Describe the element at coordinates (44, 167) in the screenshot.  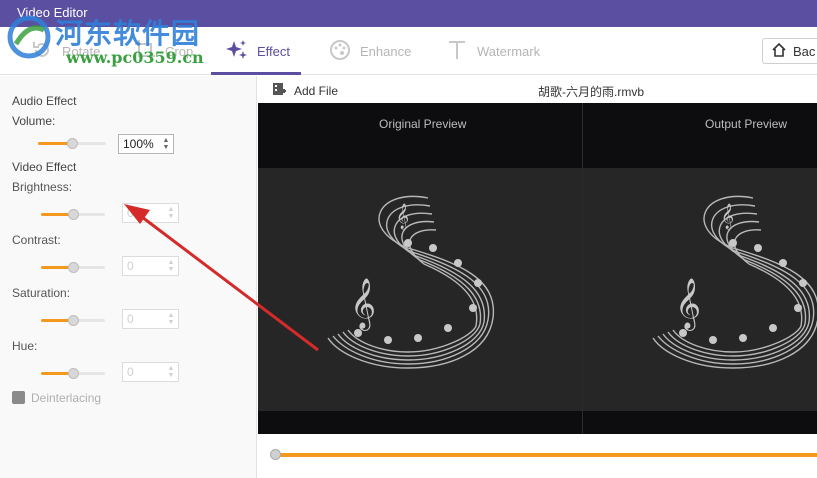
I see `video-effect-heading: Video Effect` at that location.